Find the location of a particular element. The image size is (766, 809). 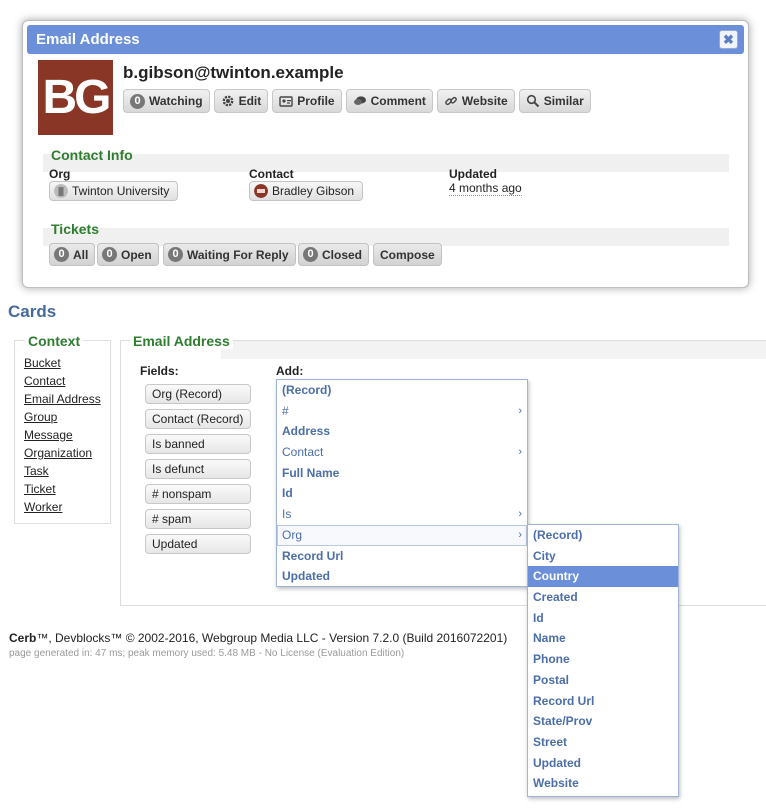

submenu-item-updated: Updated is located at coordinates (603, 763).